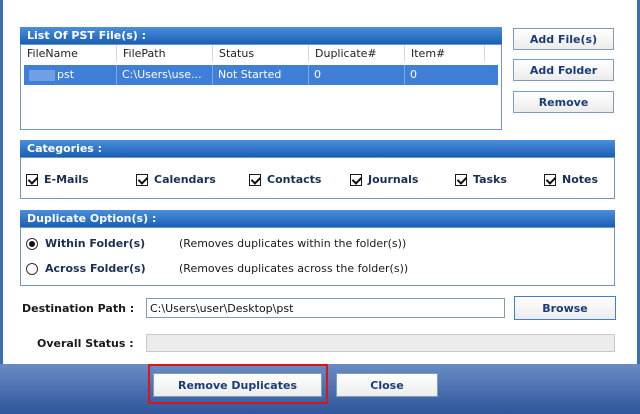 The height and width of the screenshot is (414, 640). Describe the element at coordinates (78, 308) in the screenshot. I see `destination-path-label: Destination Path :` at that location.